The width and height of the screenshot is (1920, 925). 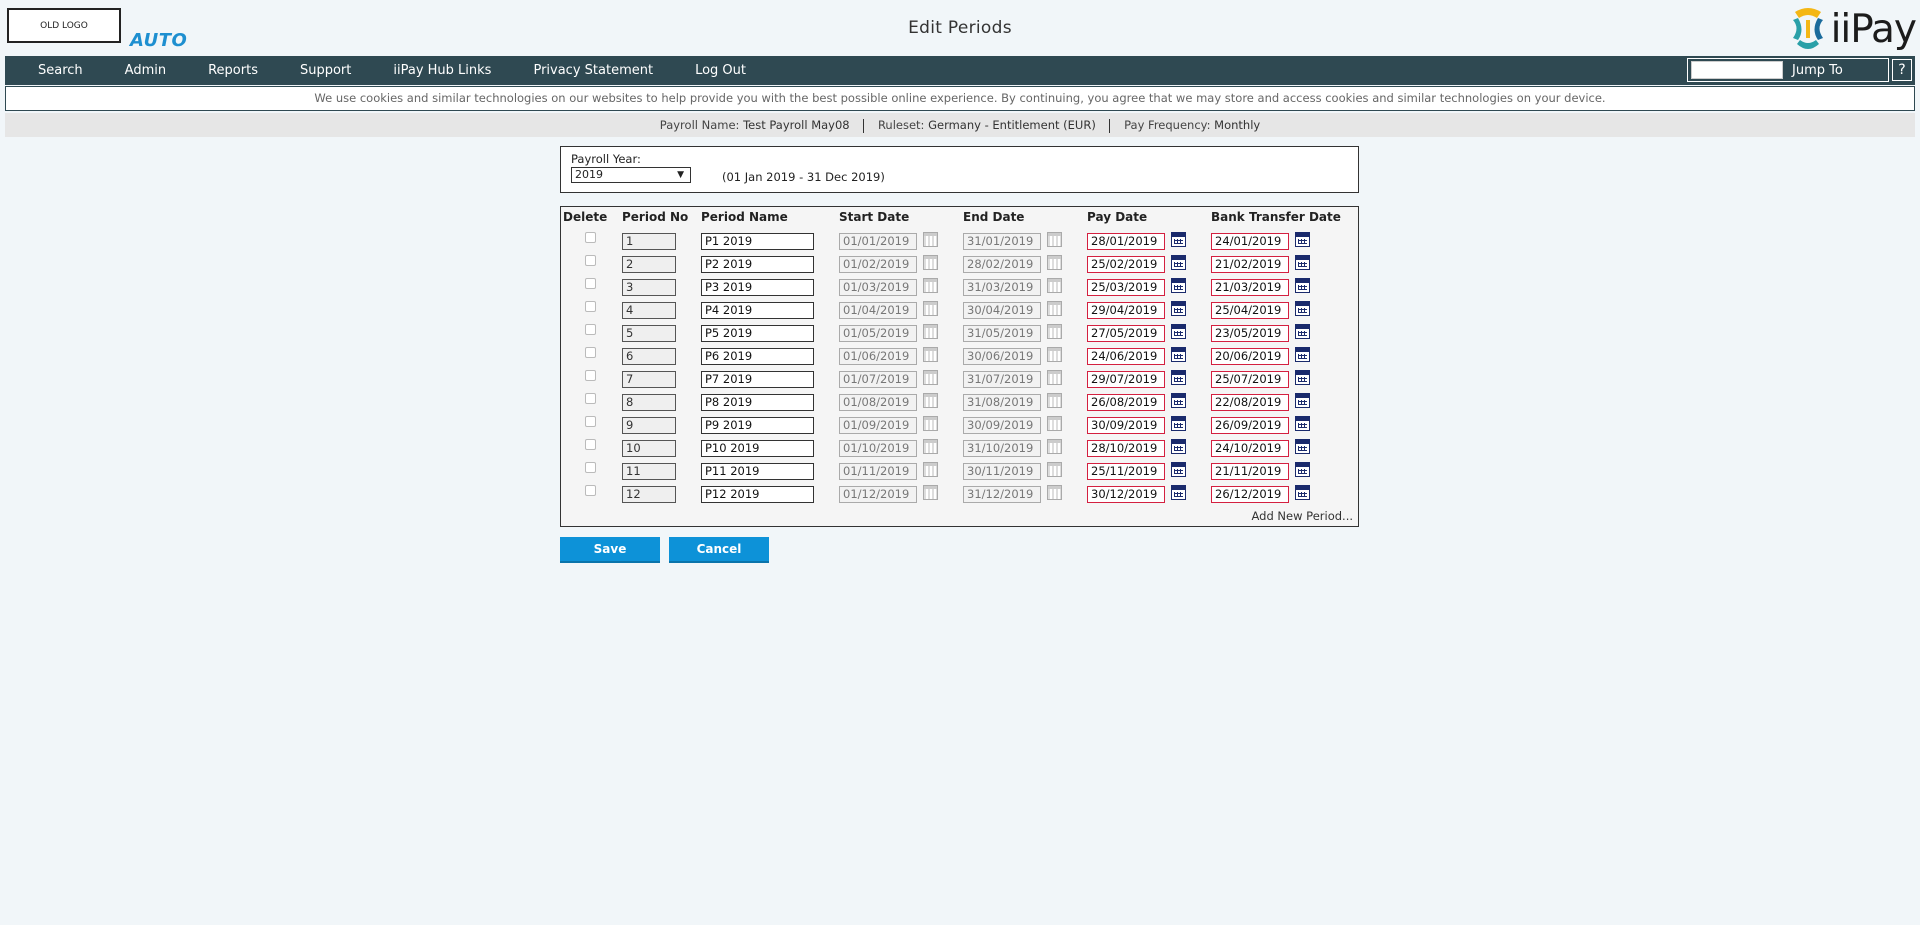 I want to click on period-name-input: P6 2019, so click(x=757, y=356).